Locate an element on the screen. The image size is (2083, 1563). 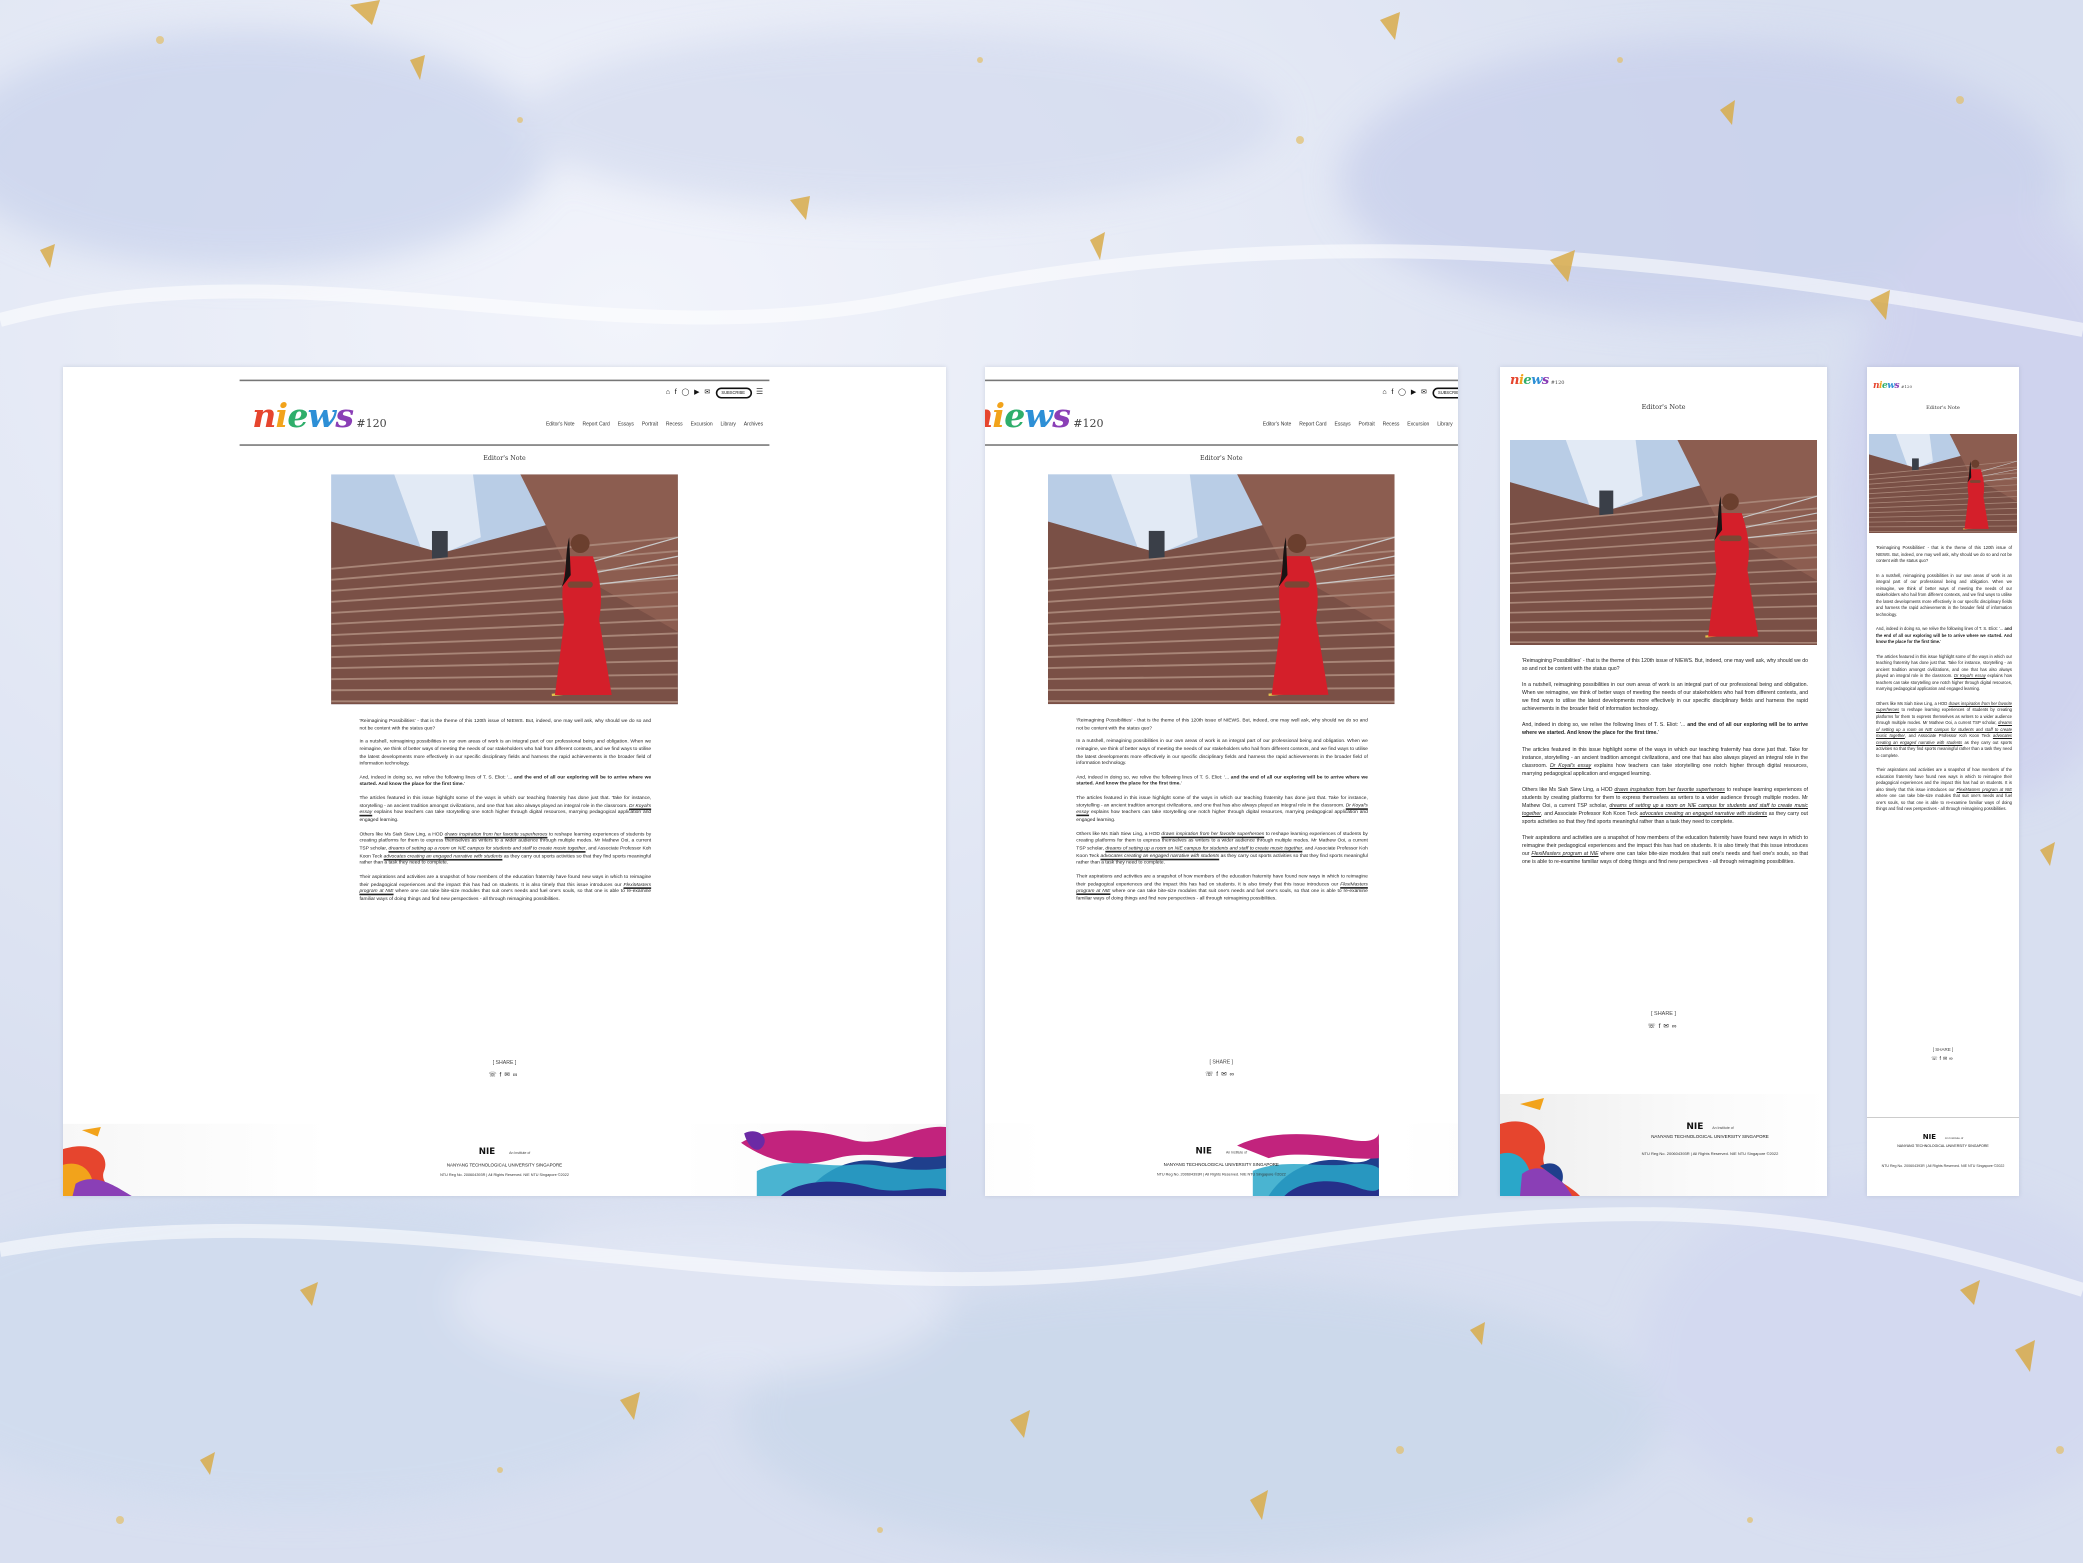
header-icons: ⌂ f ◯ ▶ ✉ SUBSCRIBE ☰ is located at coordinates (1420, 392).